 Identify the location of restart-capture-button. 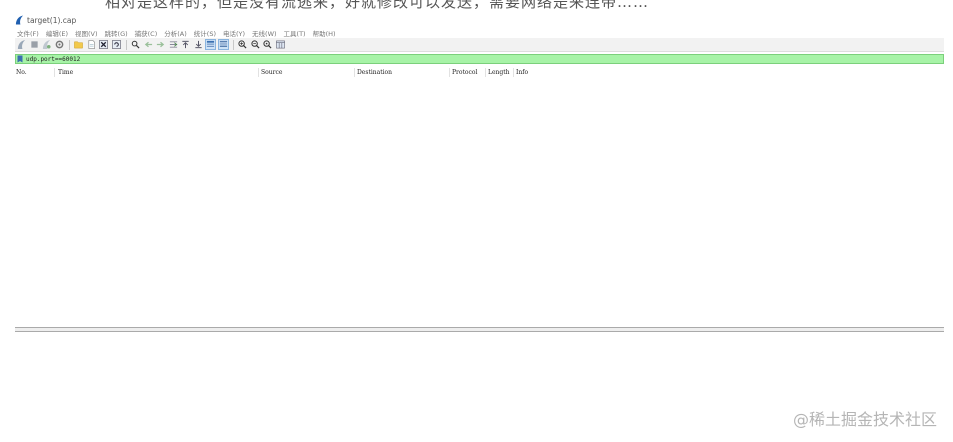
(46, 44).